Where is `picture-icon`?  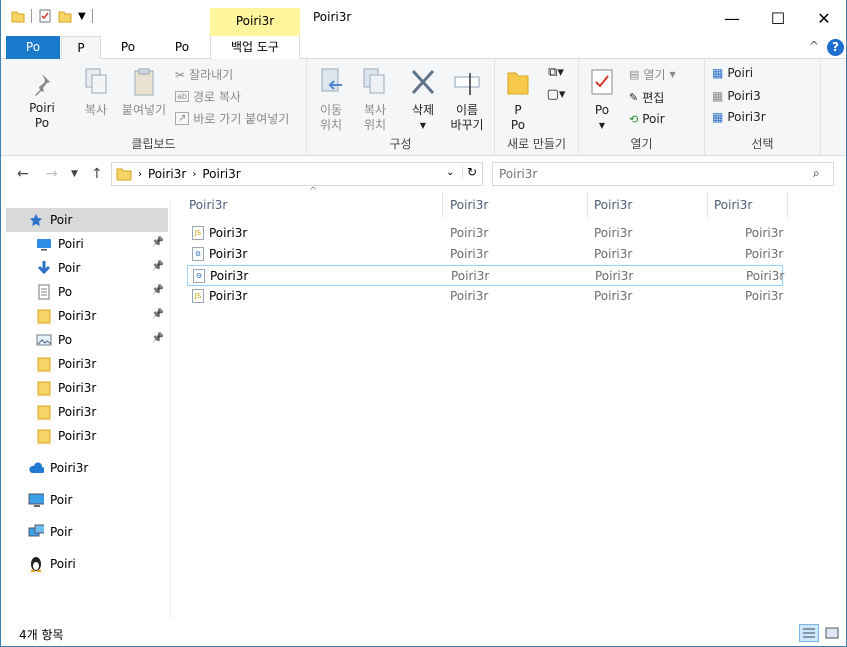
picture-icon is located at coordinates (44, 340).